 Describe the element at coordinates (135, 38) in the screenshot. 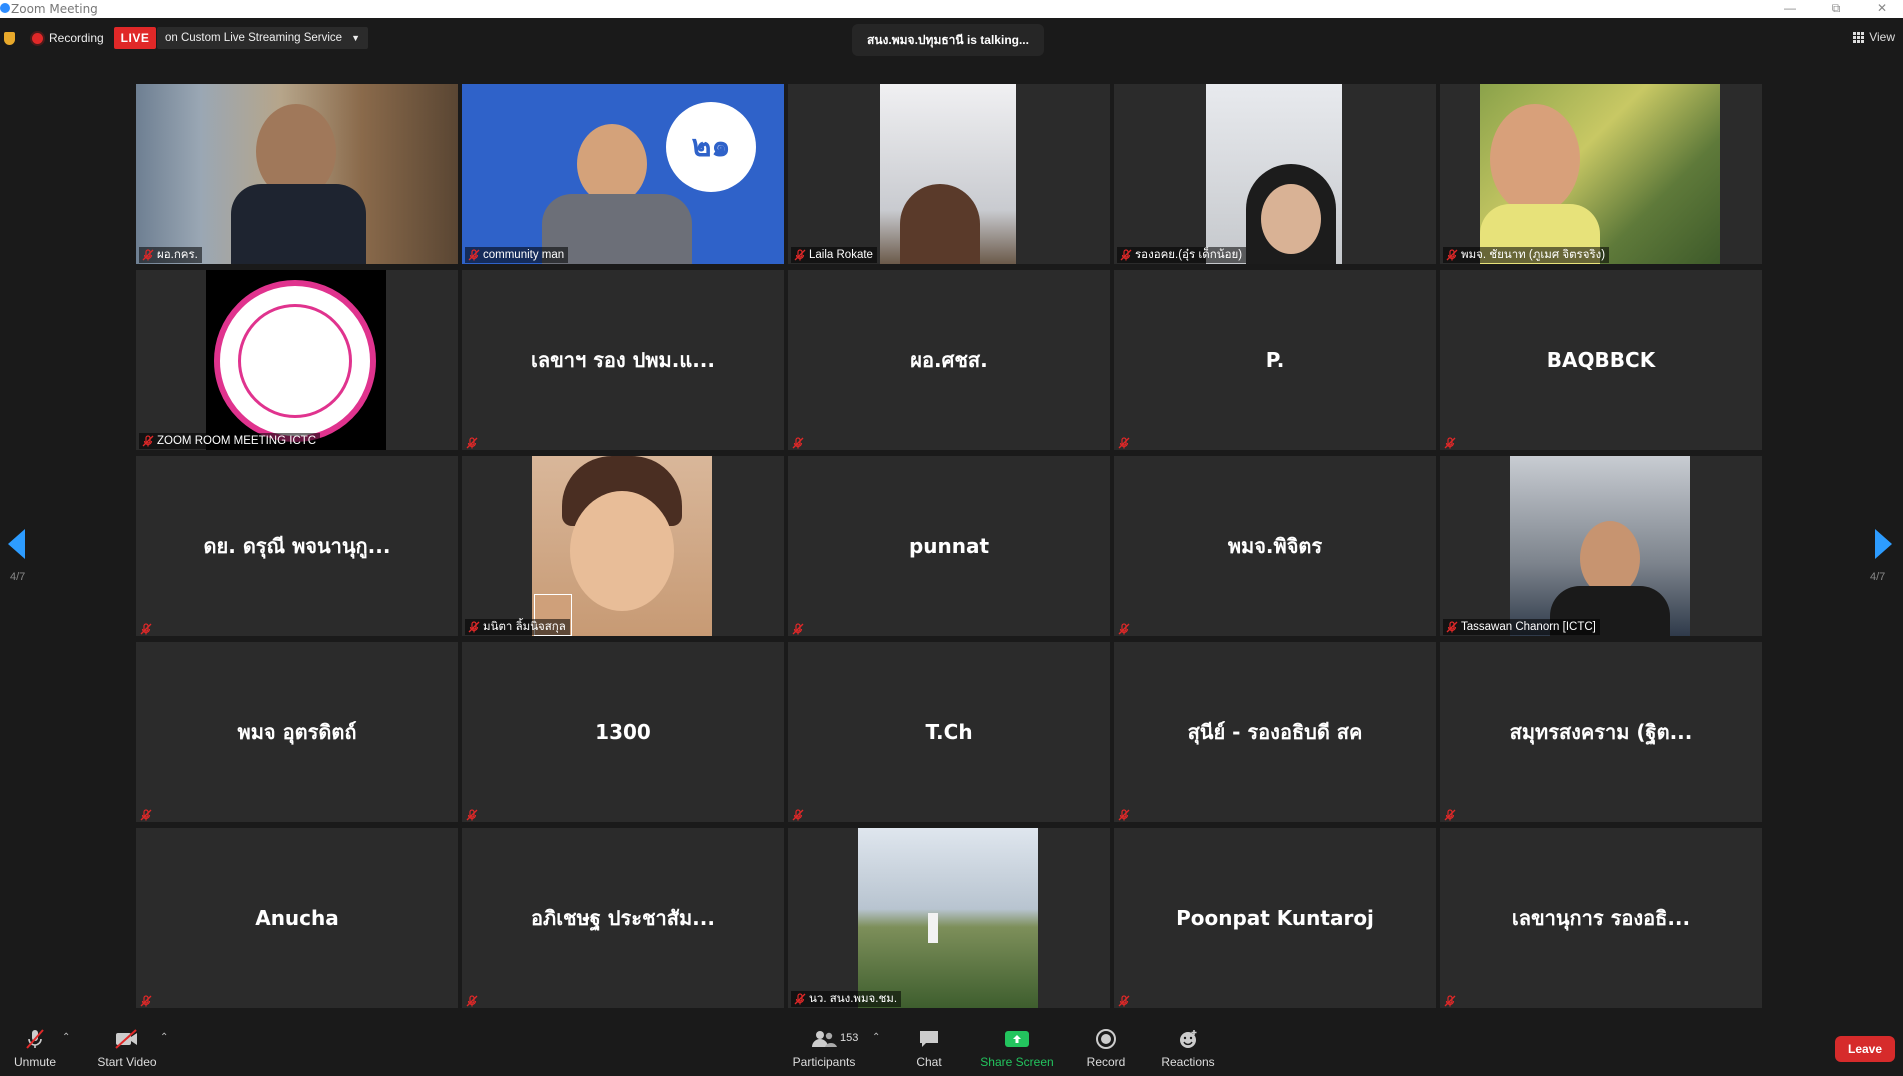

I see `live-badge: LIVE` at that location.